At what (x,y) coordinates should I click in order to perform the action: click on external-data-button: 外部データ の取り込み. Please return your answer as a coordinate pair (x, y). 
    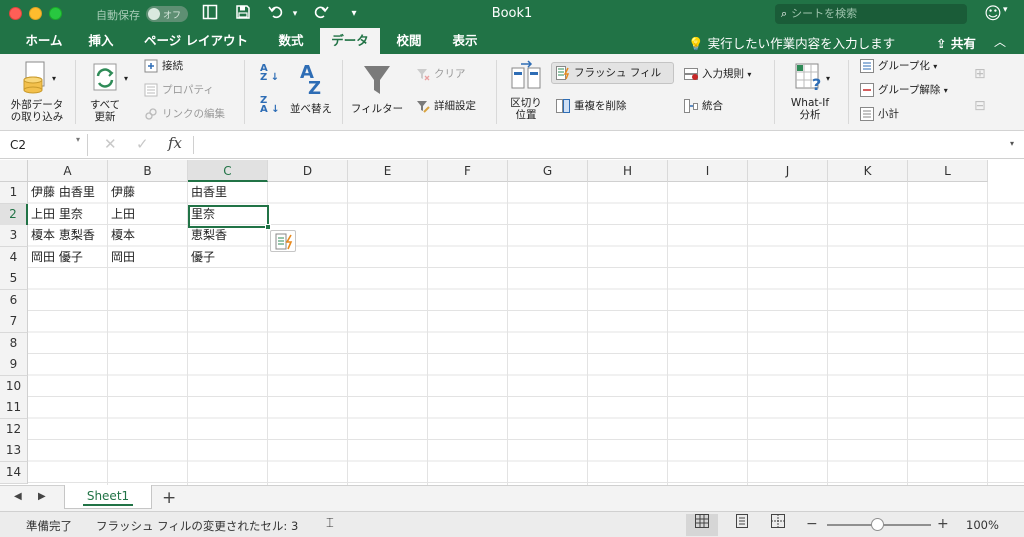
    Looking at the image, I should click on (37, 91).